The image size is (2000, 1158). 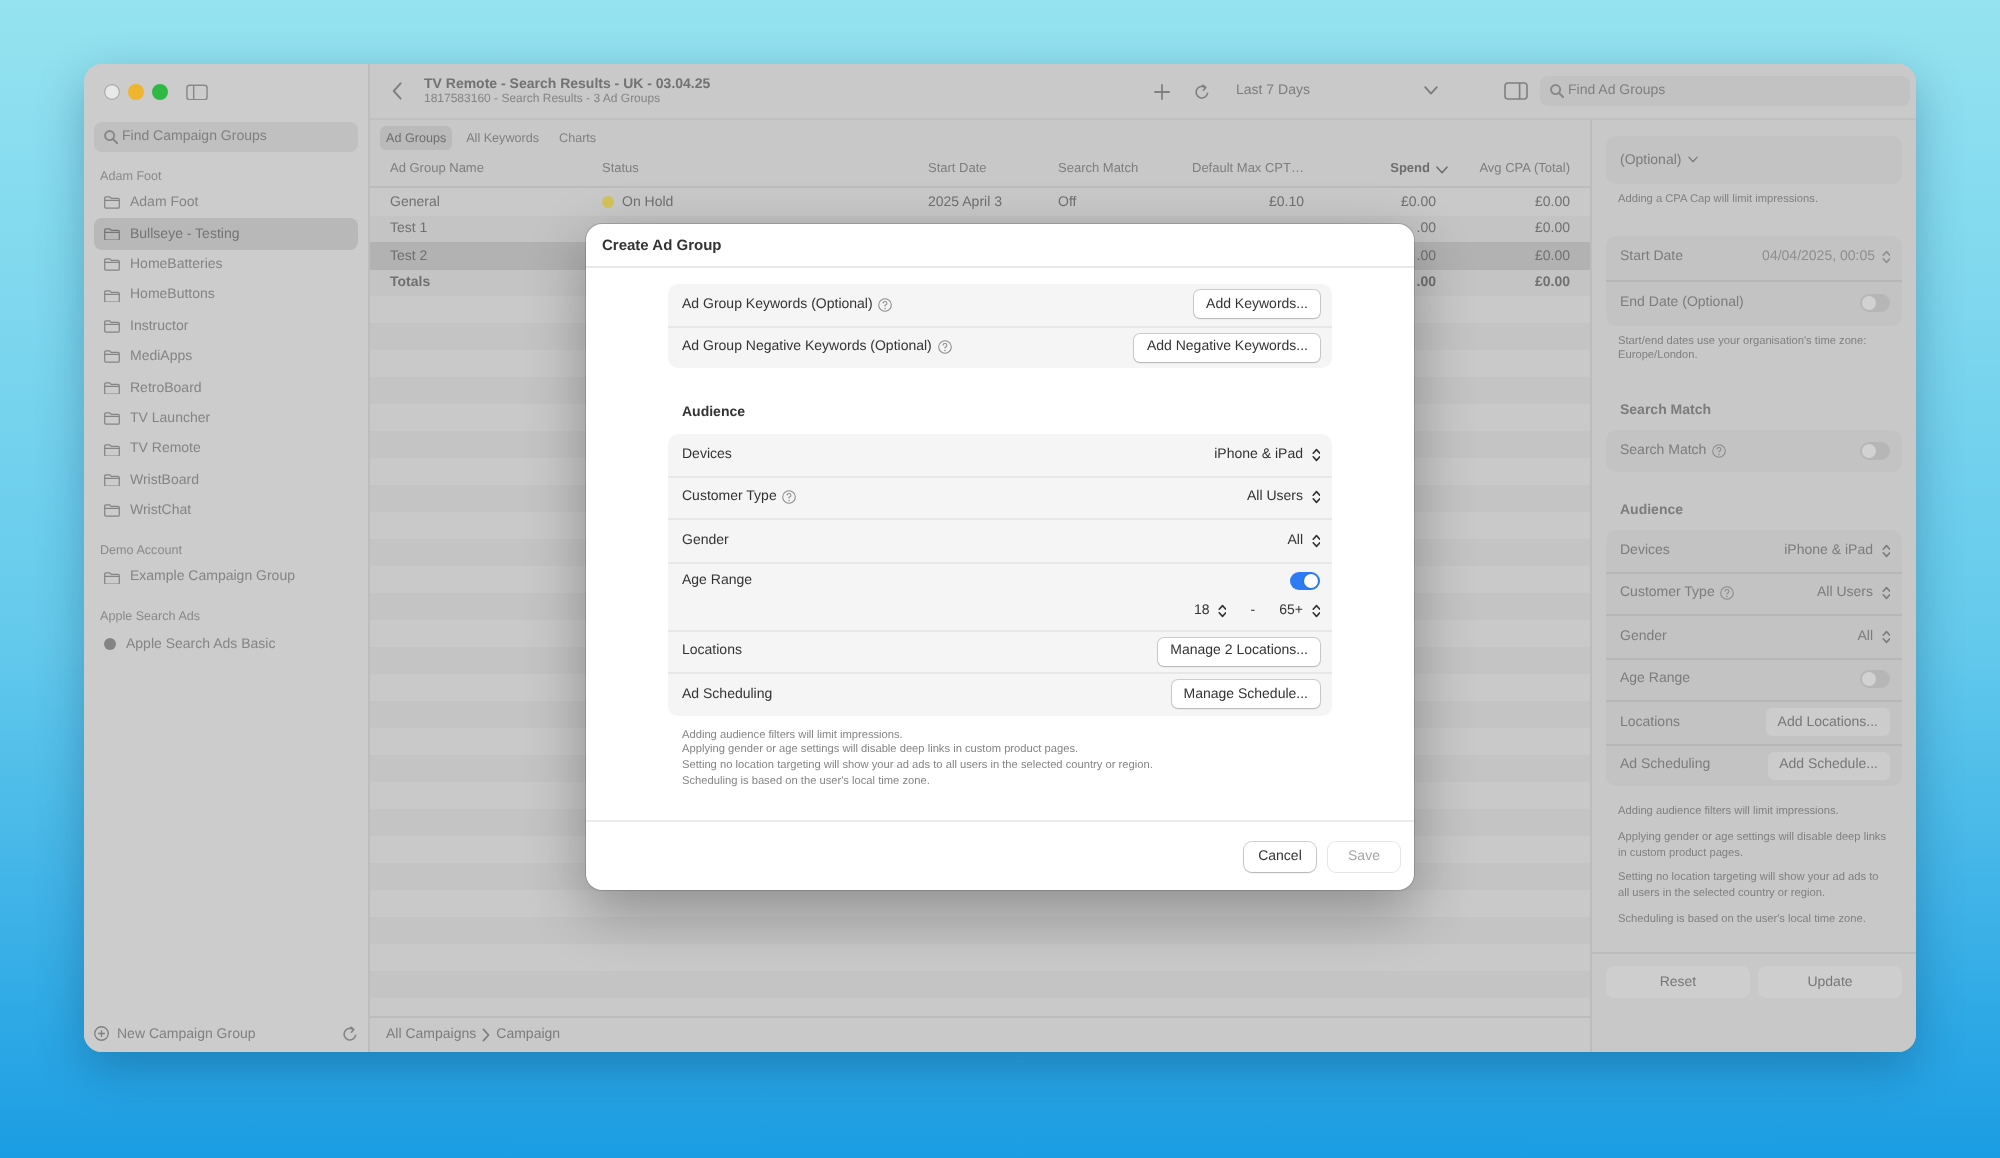 What do you see at coordinates (112, 92) in the screenshot?
I see `close-icon` at bounding box center [112, 92].